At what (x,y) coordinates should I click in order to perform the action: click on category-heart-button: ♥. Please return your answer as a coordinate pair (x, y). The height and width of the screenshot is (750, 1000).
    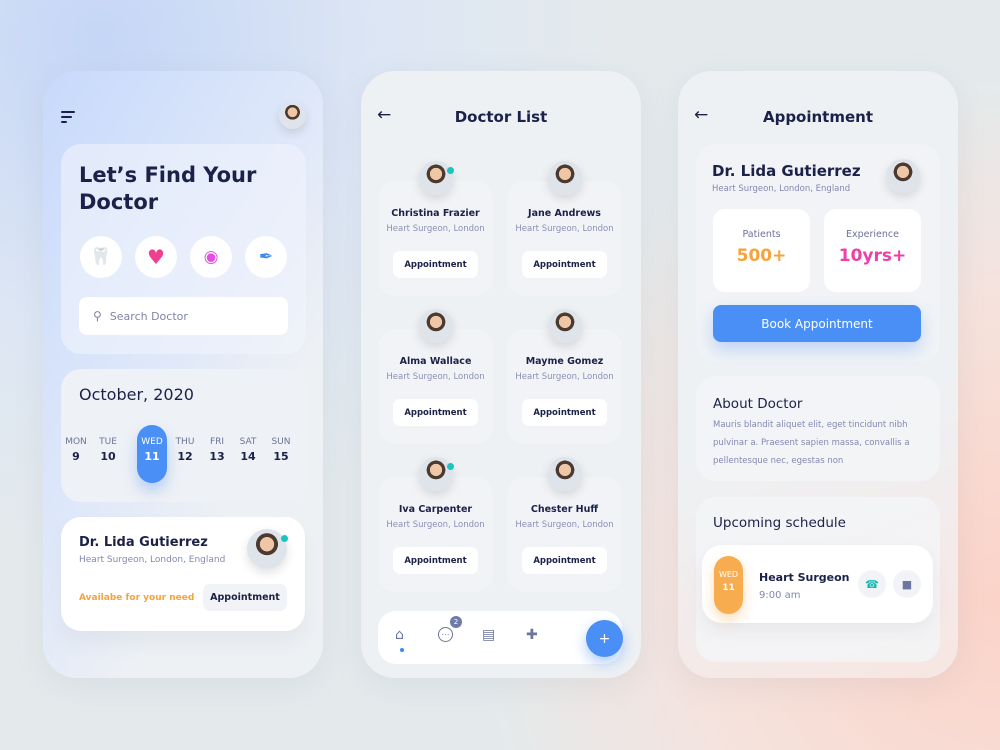
    Looking at the image, I should click on (156, 257).